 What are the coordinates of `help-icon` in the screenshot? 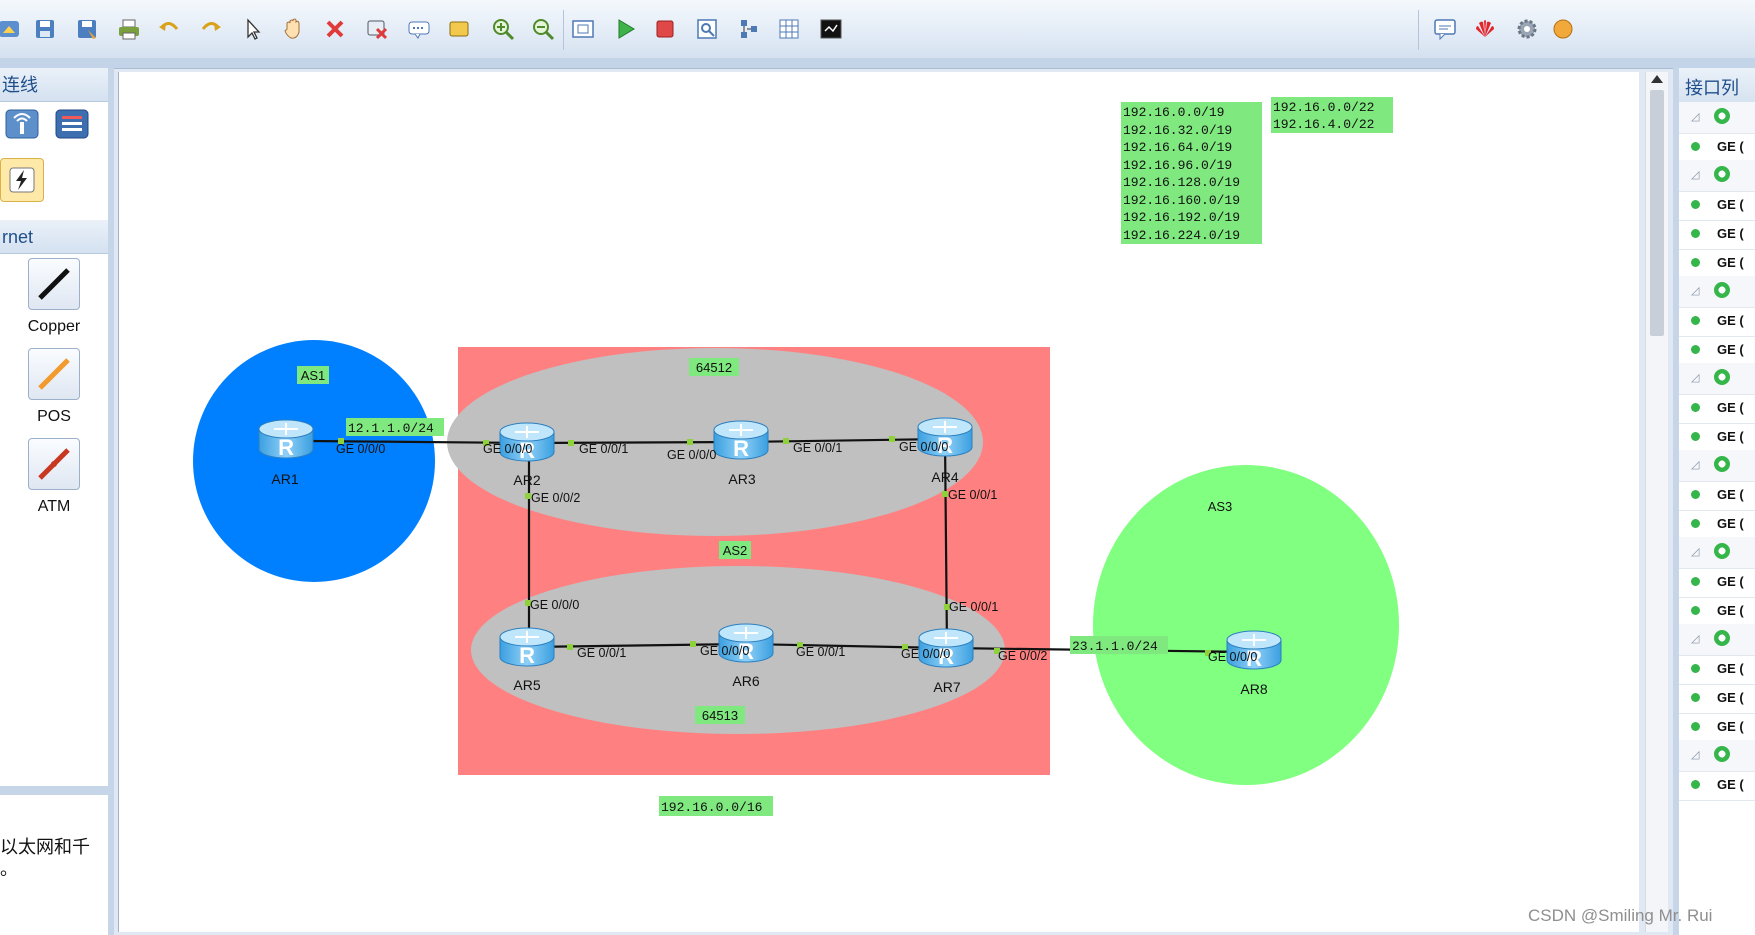 It's located at (1561, 29).